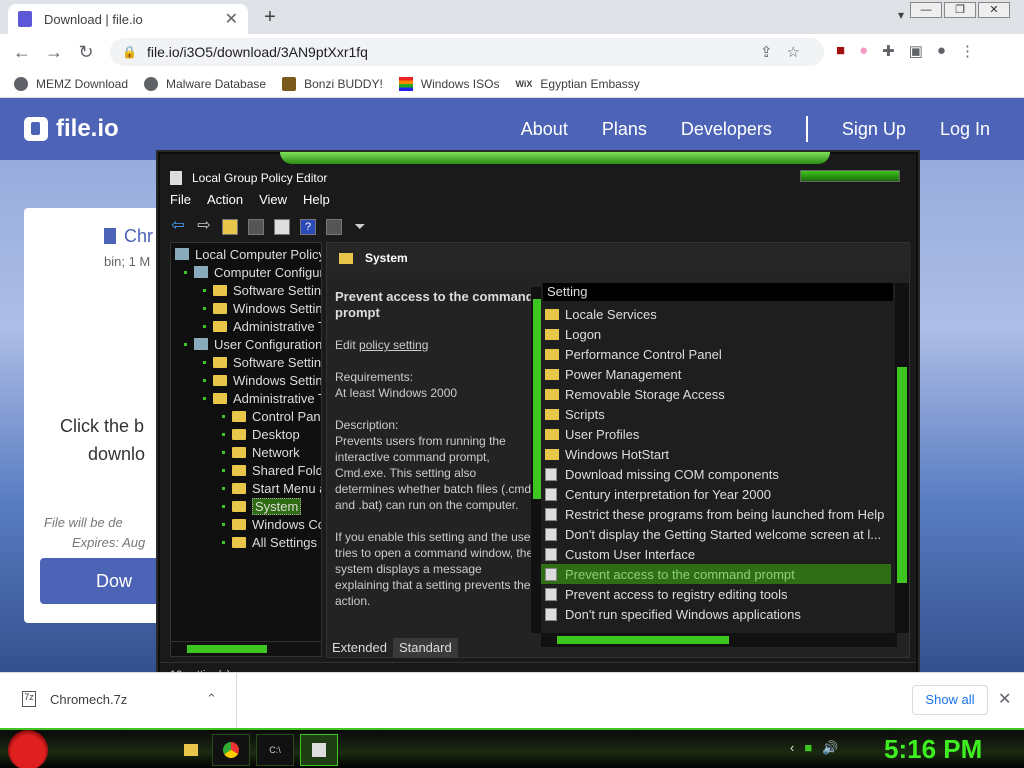  I want to click on tree-horizontal-scrollbar, so click(246, 649).